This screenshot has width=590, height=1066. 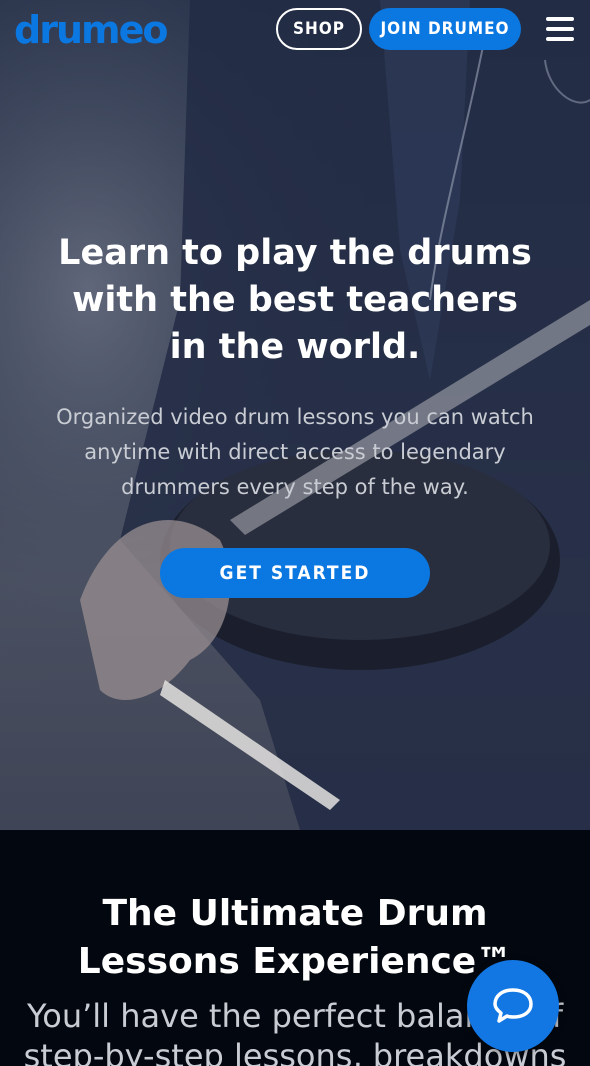 I want to click on shop-button: SHOP, so click(x=319, y=29).